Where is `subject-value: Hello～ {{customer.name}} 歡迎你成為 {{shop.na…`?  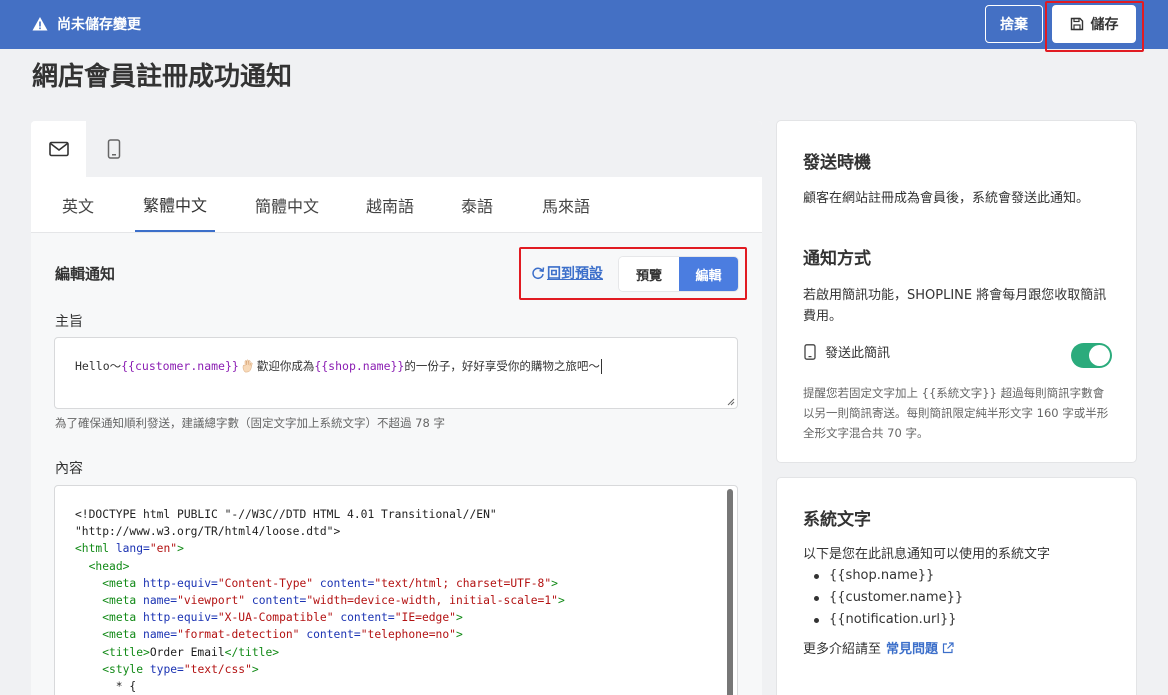 subject-value: Hello～ {{customer.name}} 歡迎你成為 {{shop.na… is located at coordinates (338, 366).